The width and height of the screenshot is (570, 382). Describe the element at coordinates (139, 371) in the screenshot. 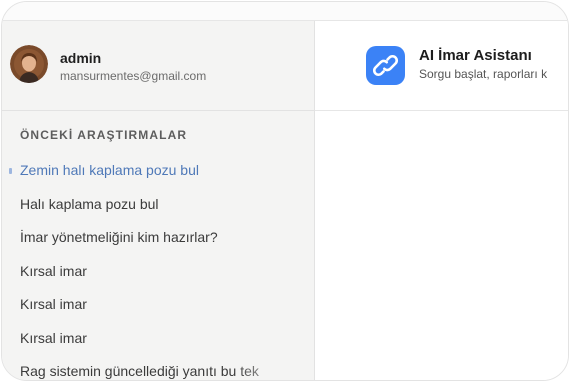

I see `history-item-label: Rag sistemin güncellediği yanıtı bu tek` at that location.